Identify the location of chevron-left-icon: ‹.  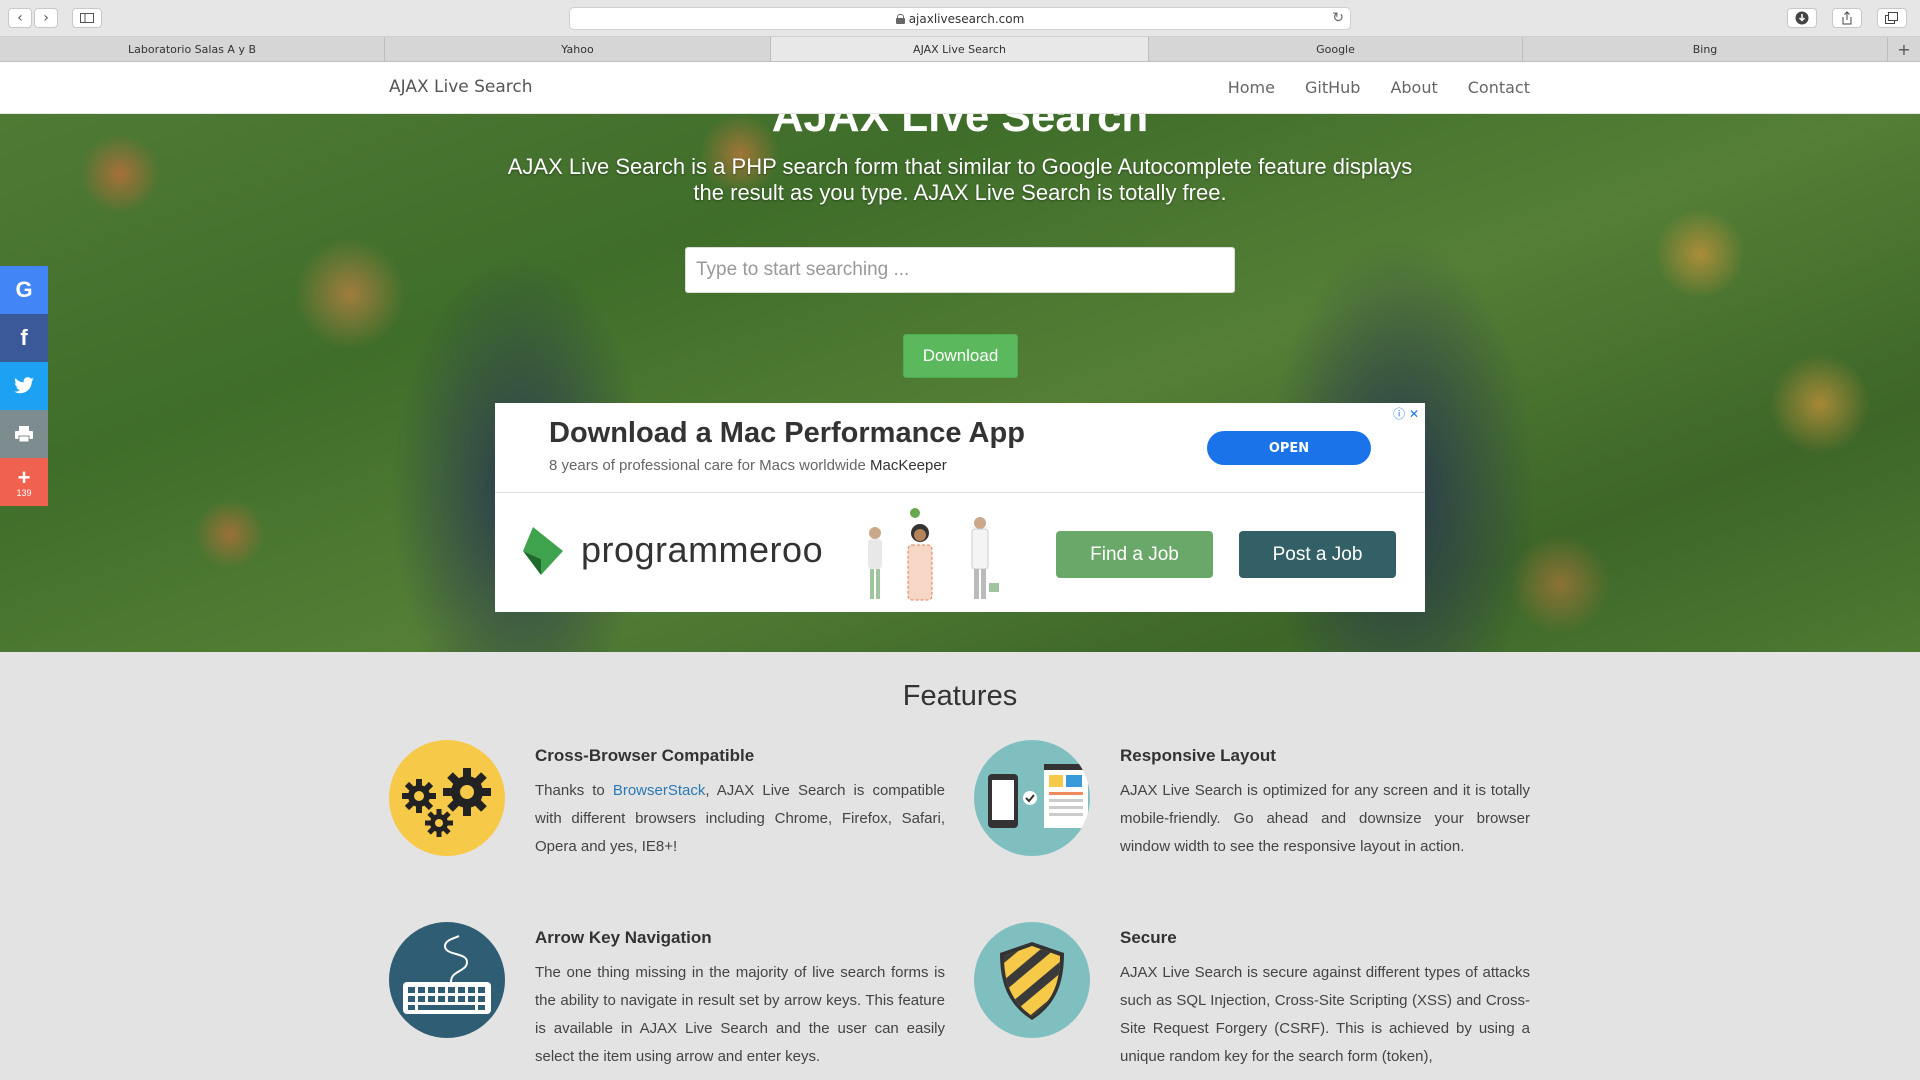
(20, 18).